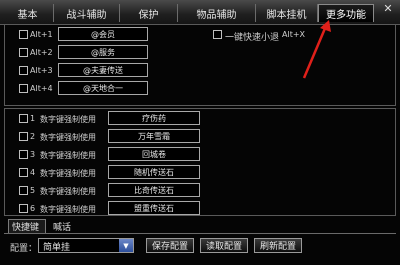 This screenshot has height=265, width=400. What do you see at coordinates (154, 154) in the screenshot?
I see `numkey-item-field: 回城卷` at bounding box center [154, 154].